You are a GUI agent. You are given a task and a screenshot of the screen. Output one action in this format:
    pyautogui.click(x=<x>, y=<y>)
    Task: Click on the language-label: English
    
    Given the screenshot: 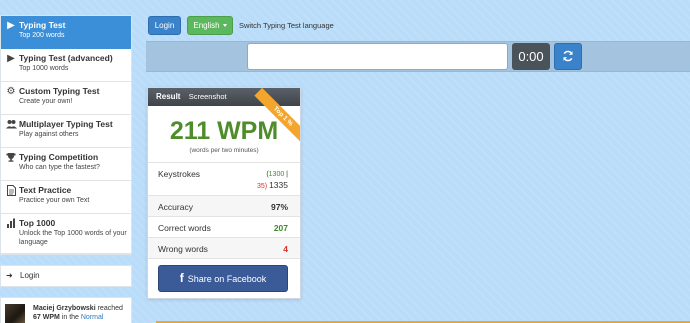 What is the action you would take?
    pyautogui.click(x=206, y=25)
    